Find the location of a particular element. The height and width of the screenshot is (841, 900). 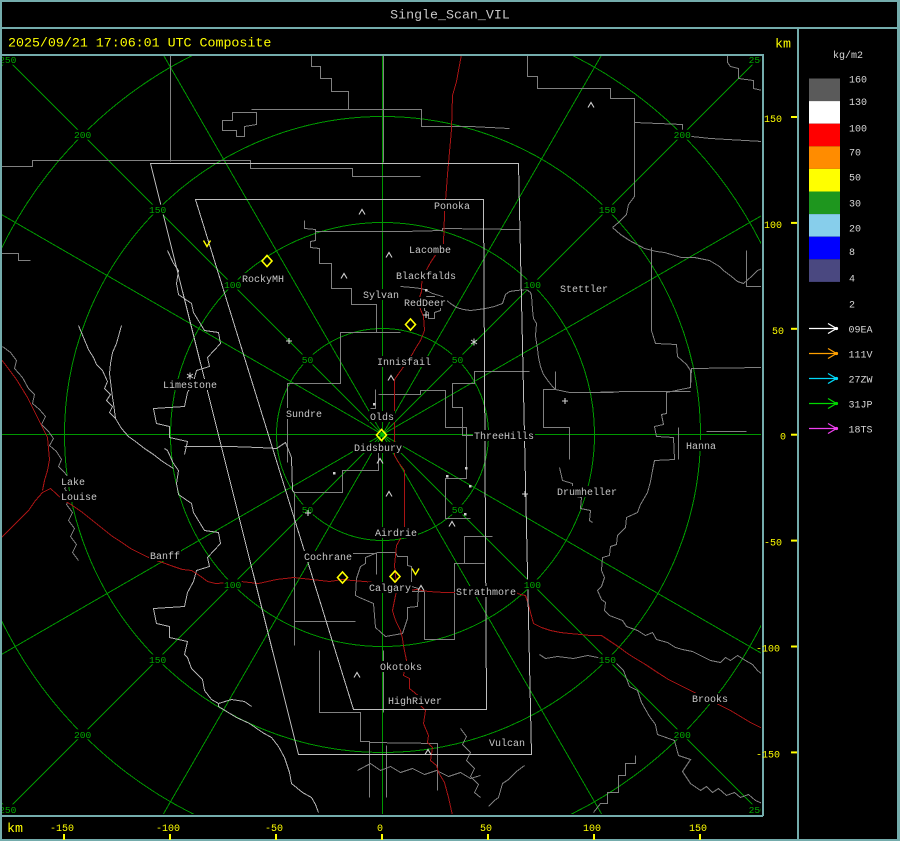

svg-text: Louise is located at coordinates (79, 498).